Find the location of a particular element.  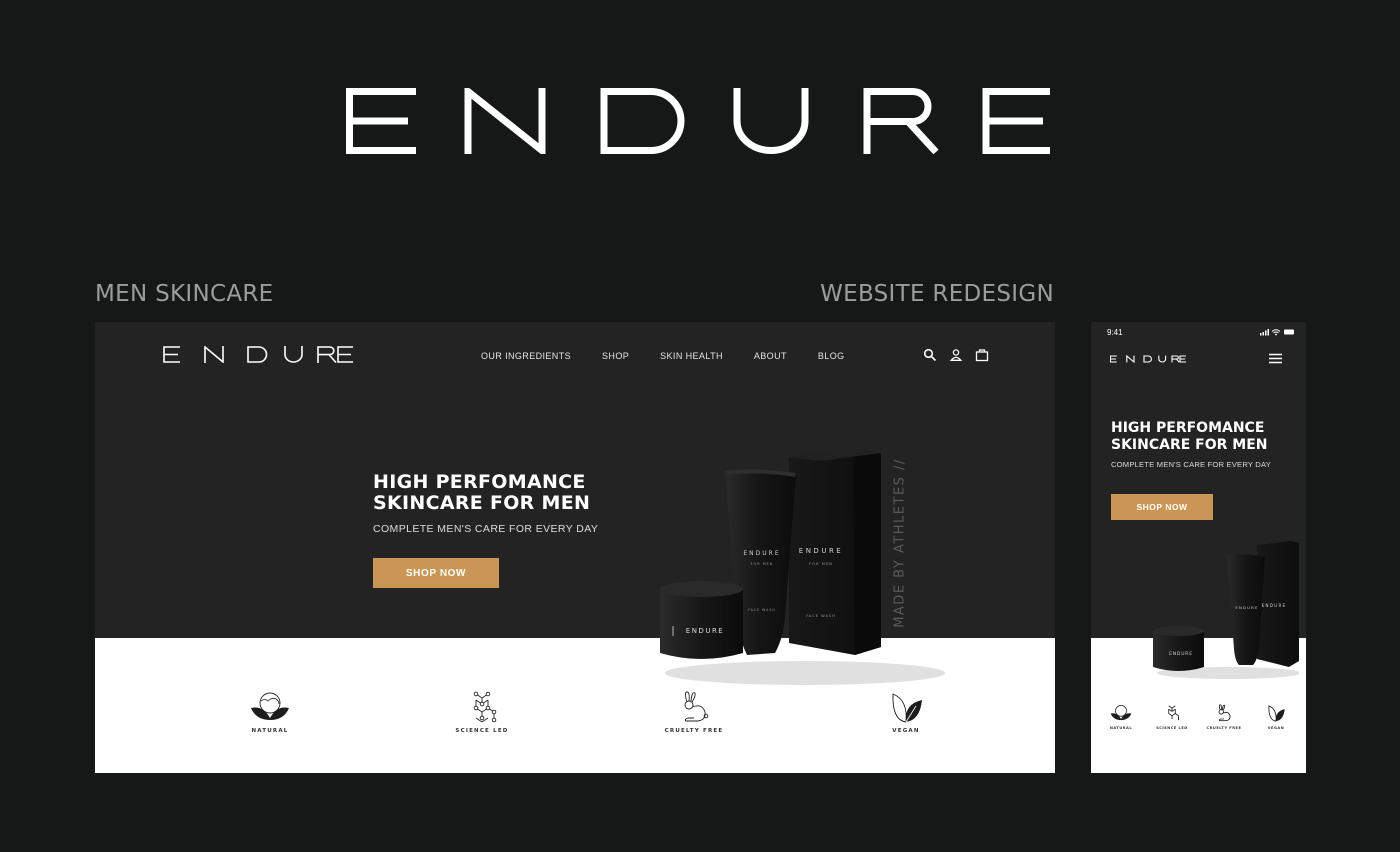

box-for-men-text: FOR MEN is located at coordinates (821, 564).